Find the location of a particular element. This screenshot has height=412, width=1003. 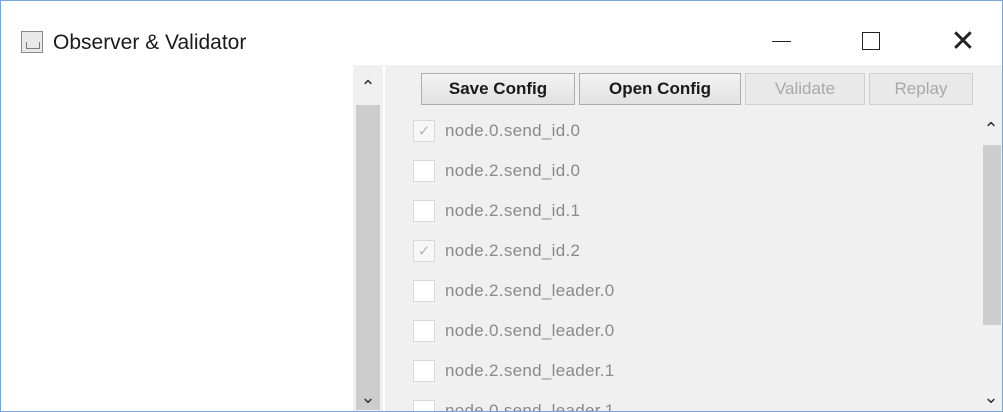

checkbox-row: node.2.send_leader.0 is located at coordinates (514, 291).